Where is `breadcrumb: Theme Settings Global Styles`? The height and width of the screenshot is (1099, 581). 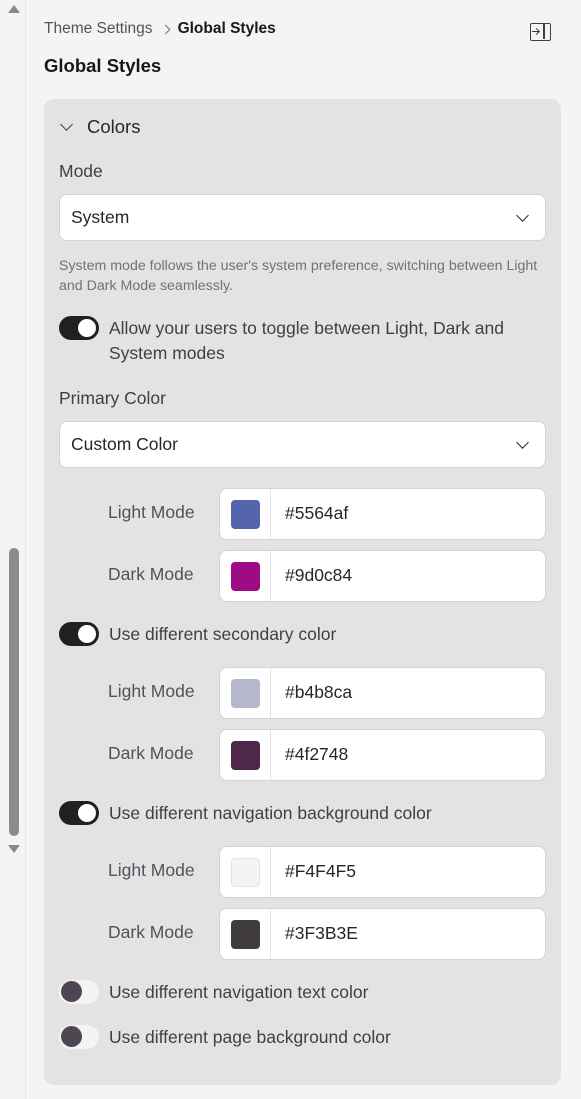 breadcrumb: Theme Settings Global Styles is located at coordinates (160, 29).